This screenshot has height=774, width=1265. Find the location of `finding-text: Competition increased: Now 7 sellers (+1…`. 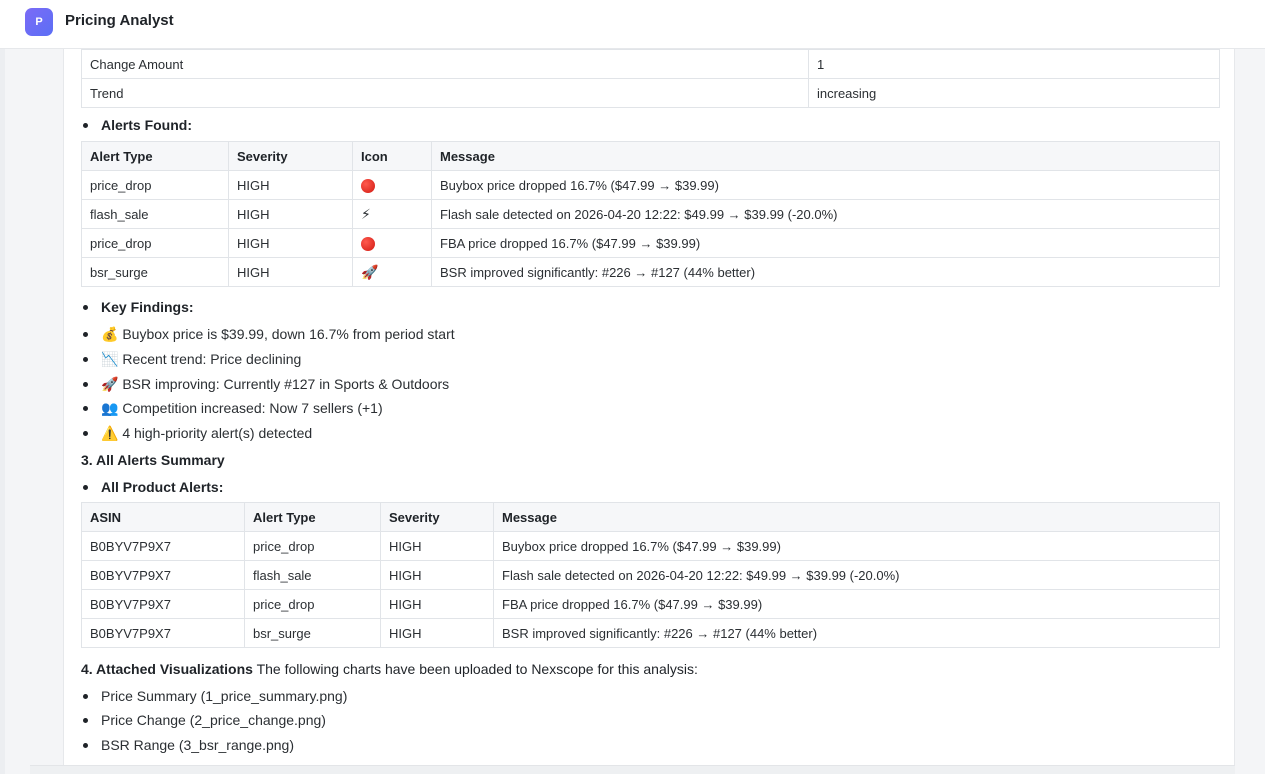

finding-text: Competition increased: Now 7 sellers (+1… is located at coordinates (252, 408).